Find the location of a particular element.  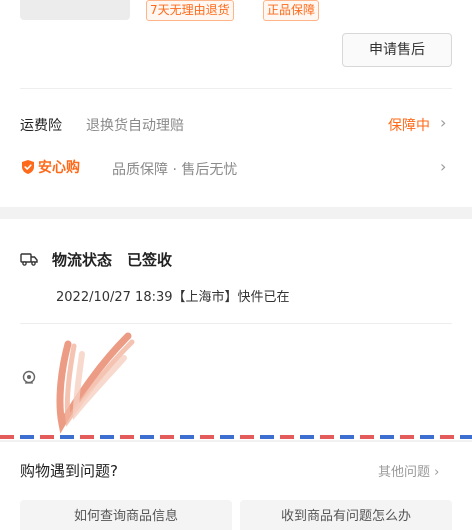

product-thumbnail is located at coordinates (75, 10).